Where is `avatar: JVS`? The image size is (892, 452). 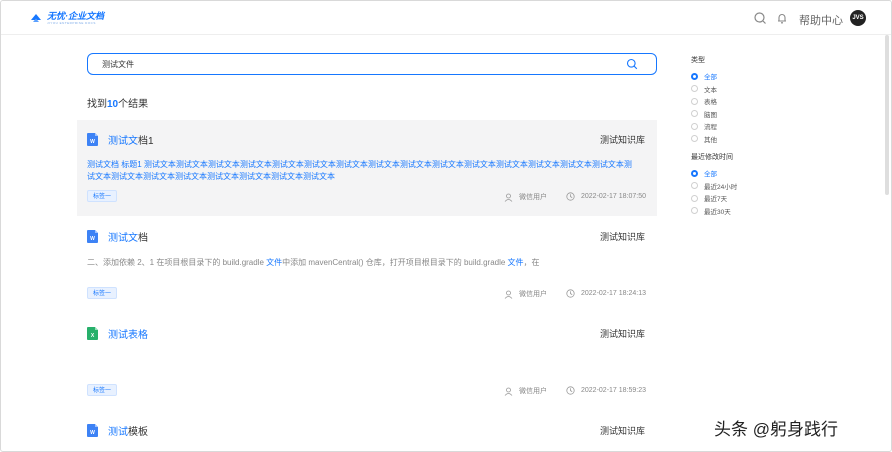
avatar: JVS is located at coordinates (858, 18).